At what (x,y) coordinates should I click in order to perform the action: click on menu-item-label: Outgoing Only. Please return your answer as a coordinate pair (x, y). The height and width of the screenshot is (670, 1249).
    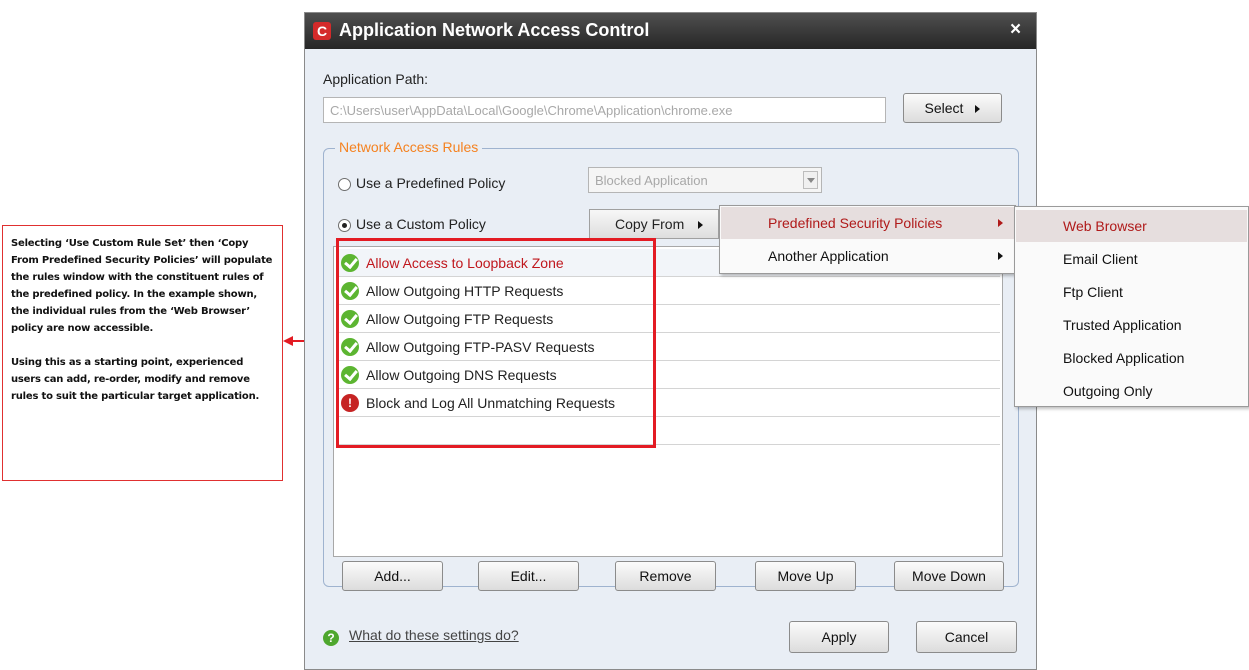
    Looking at the image, I should click on (1108, 391).